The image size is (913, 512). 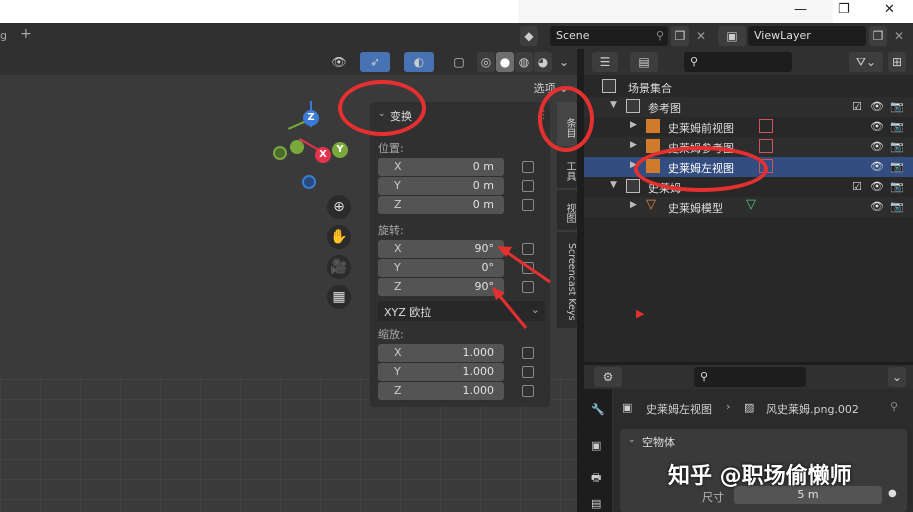 What do you see at coordinates (760, 476) in the screenshot?
I see `watermark-text: 知乎 @职场偷懒师` at bounding box center [760, 476].